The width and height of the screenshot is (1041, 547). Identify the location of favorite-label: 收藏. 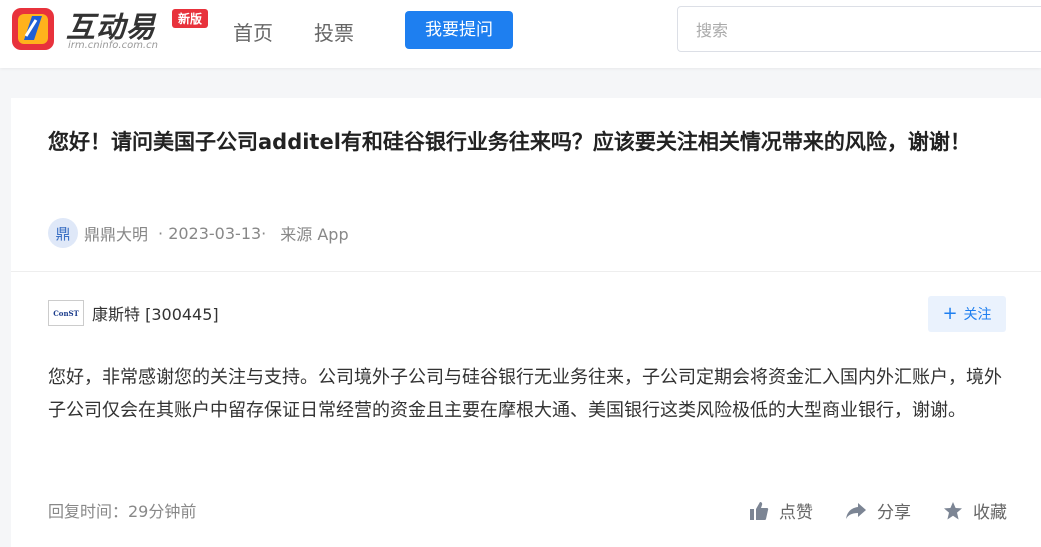
(990, 513).